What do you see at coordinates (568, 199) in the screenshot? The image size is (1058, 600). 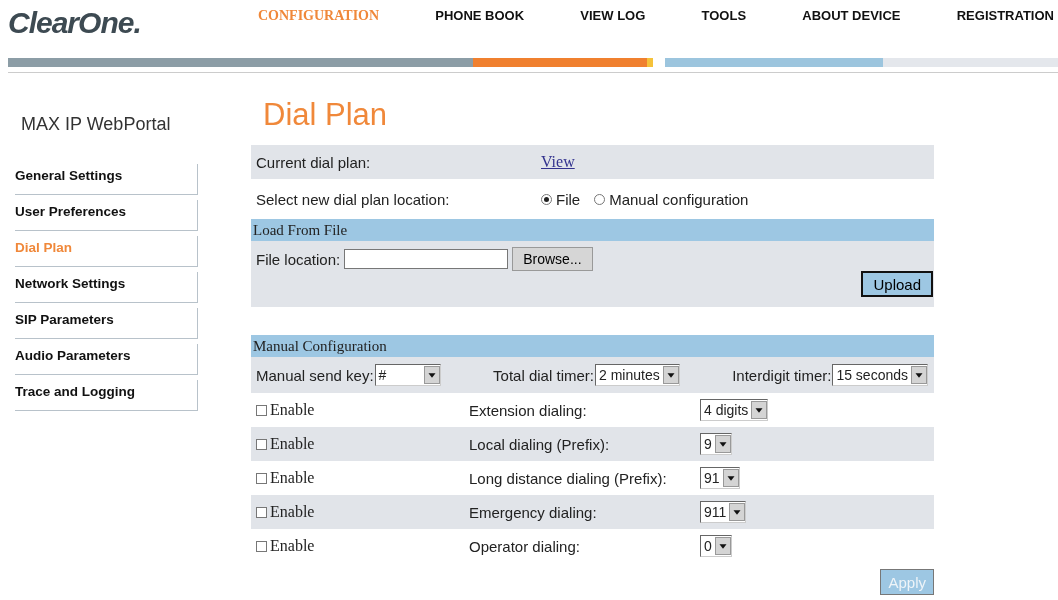 I see `radio-label: File` at bounding box center [568, 199].